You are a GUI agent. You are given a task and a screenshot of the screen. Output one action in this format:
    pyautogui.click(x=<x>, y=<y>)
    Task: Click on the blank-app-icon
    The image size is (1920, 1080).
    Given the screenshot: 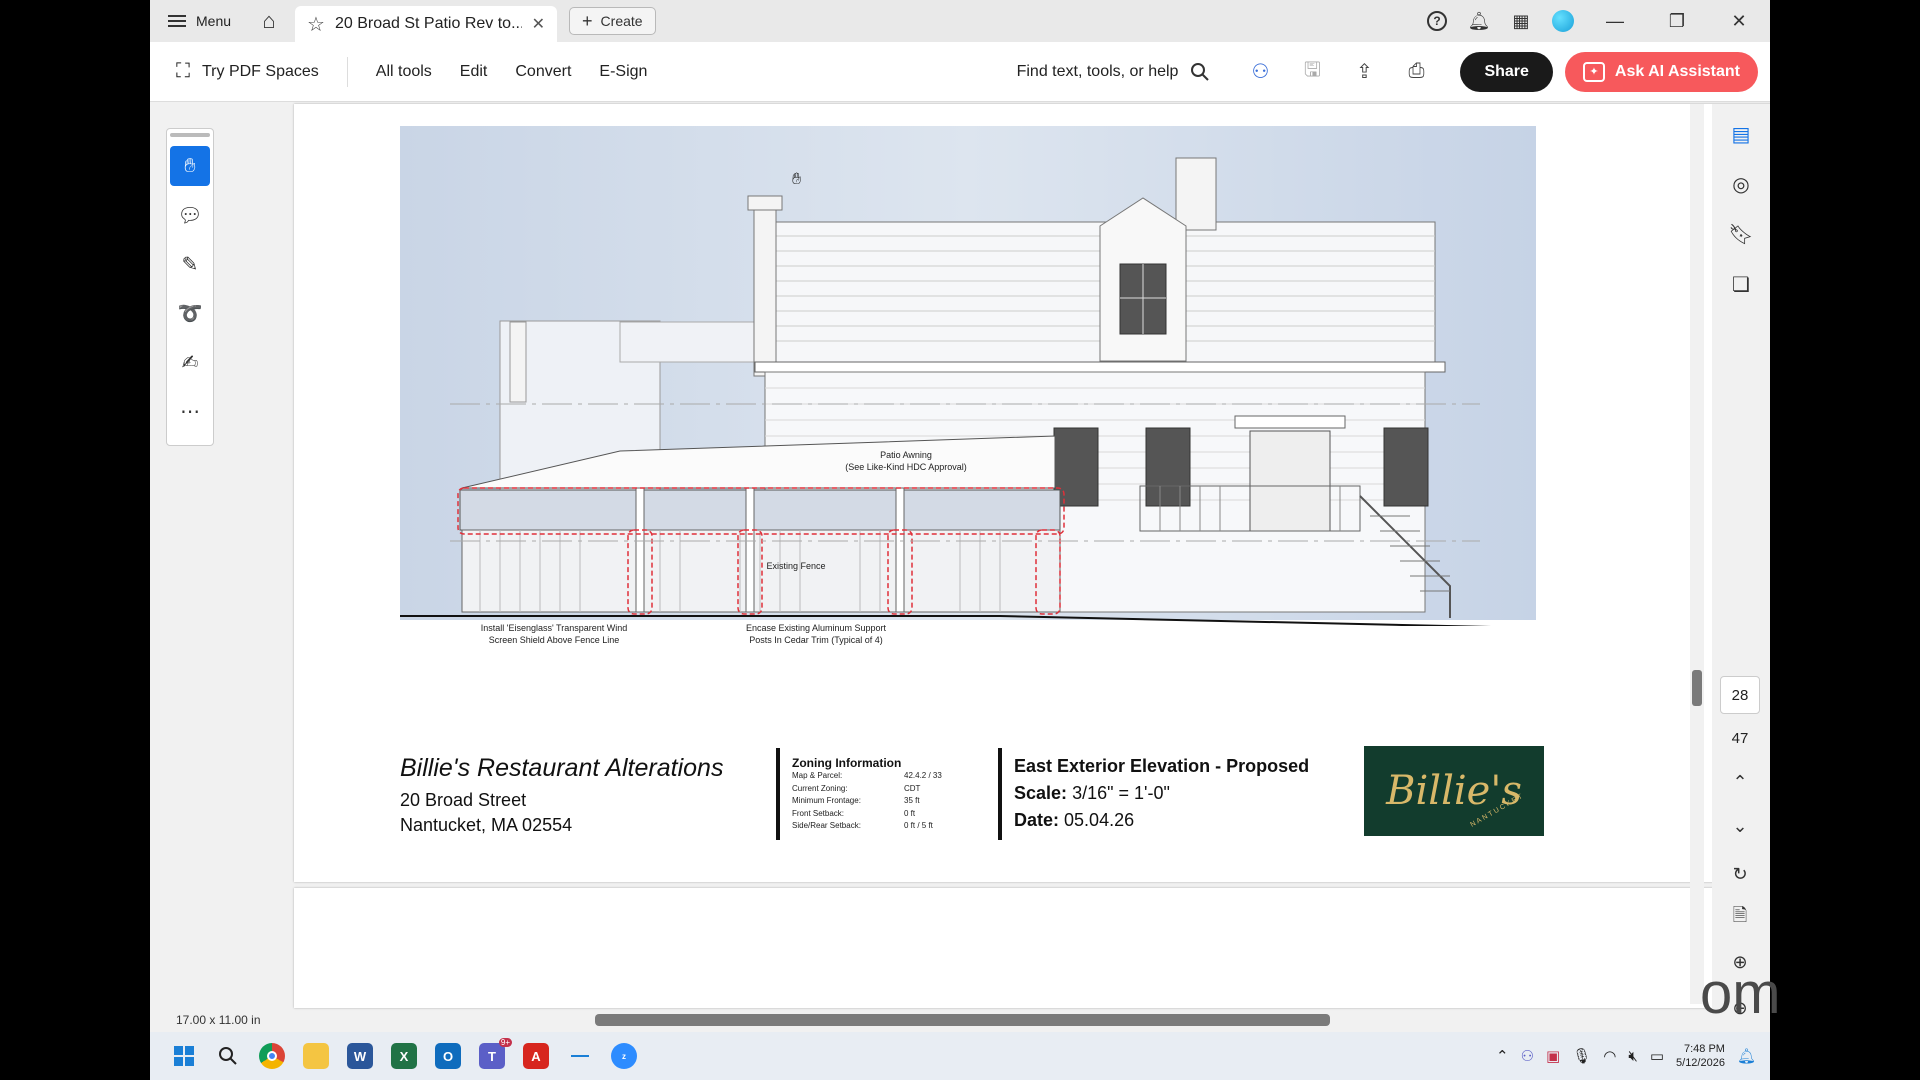 What is the action you would take?
    pyautogui.click(x=580, y=1056)
    